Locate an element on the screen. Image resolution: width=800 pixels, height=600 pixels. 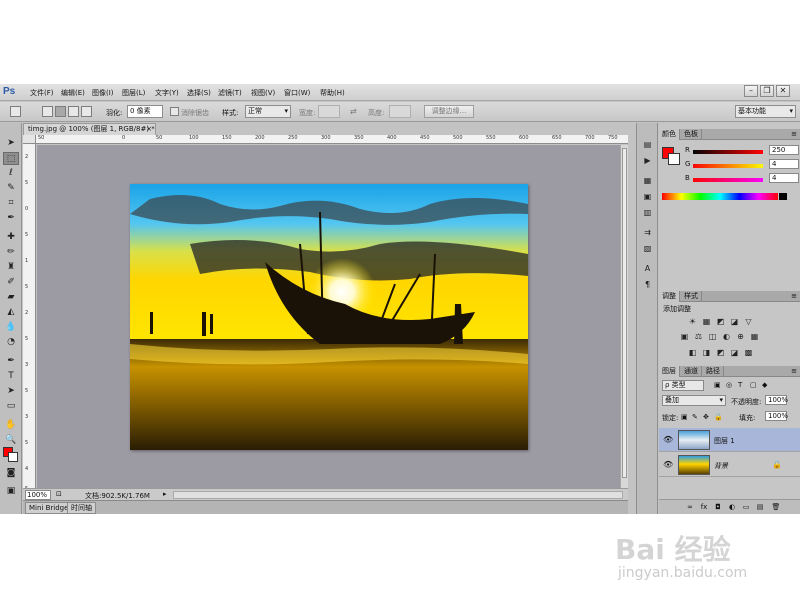
opacity-input: 100% is located at coordinates (776, 400).